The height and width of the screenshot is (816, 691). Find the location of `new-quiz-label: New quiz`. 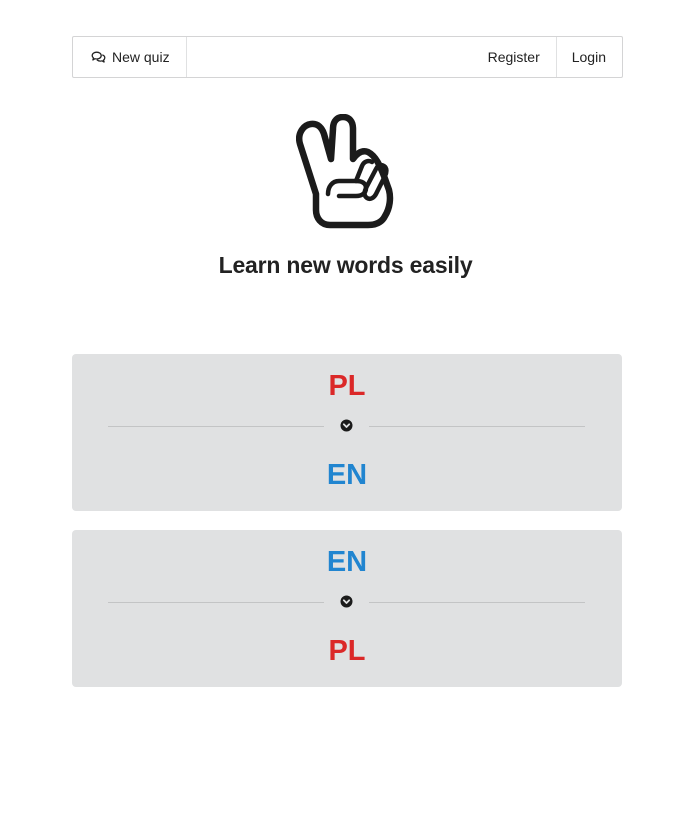

new-quiz-label: New quiz is located at coordinates (141, 57).